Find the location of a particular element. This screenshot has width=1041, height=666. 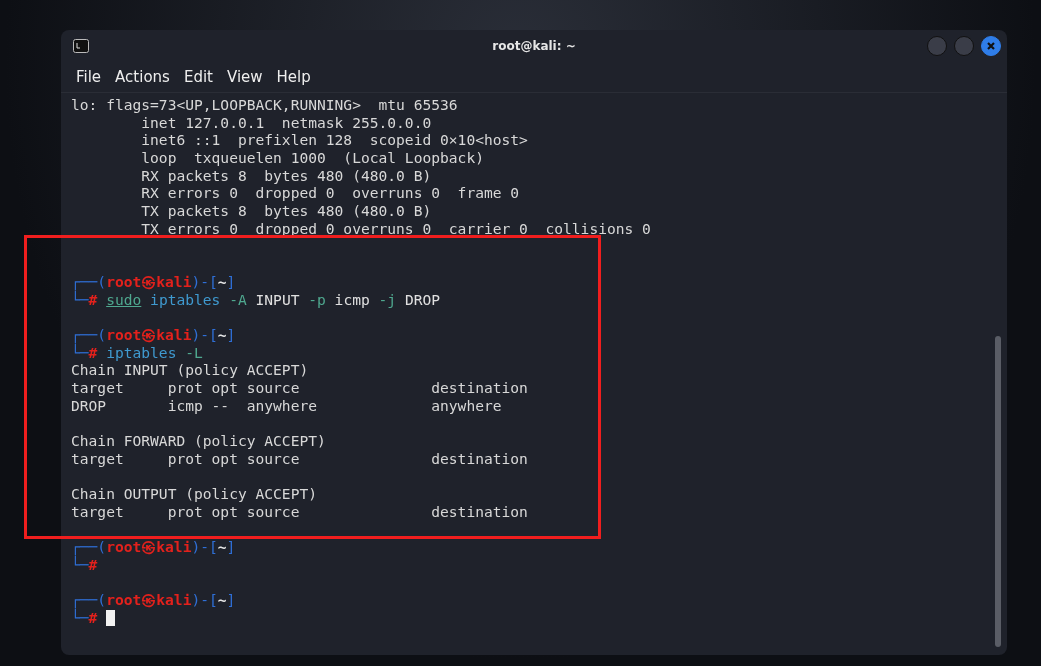

terminal-output-line: TX packets 8 bytes 480 (480.0 B) is located at coordinates (286, 211).